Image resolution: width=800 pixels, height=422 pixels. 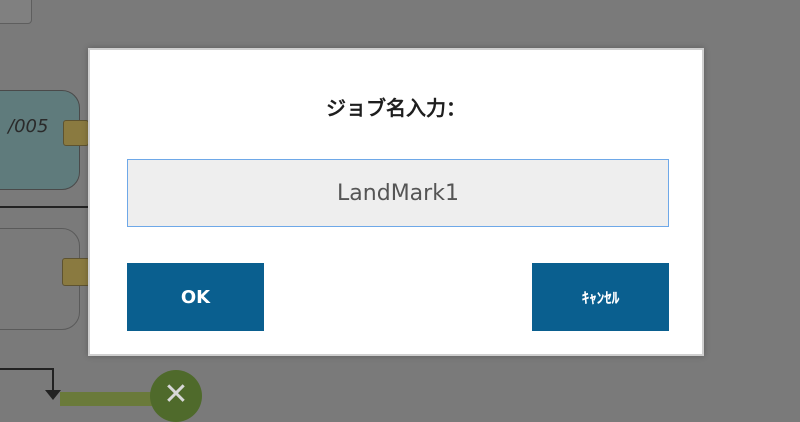 I want to click on job-node-icon, so click(x=76, y=133).